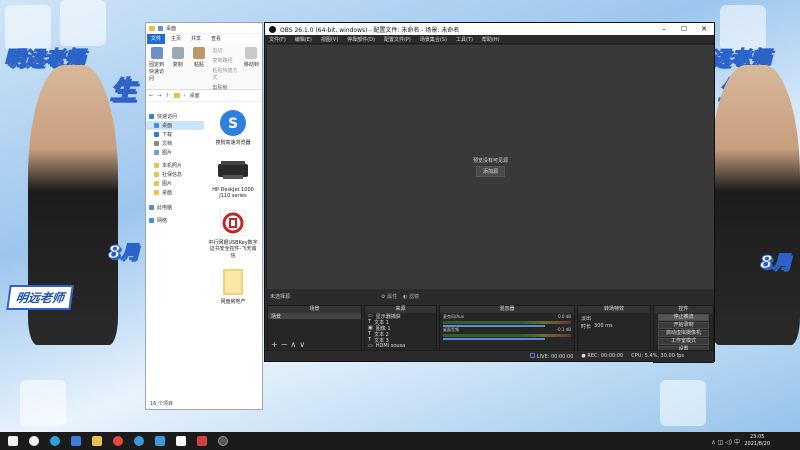 The height and width of the screenshot is (450, 800). Describe the element at coordinates (151, 96) in the screenshot. I see `back-arrow-icon: ←` at that location.